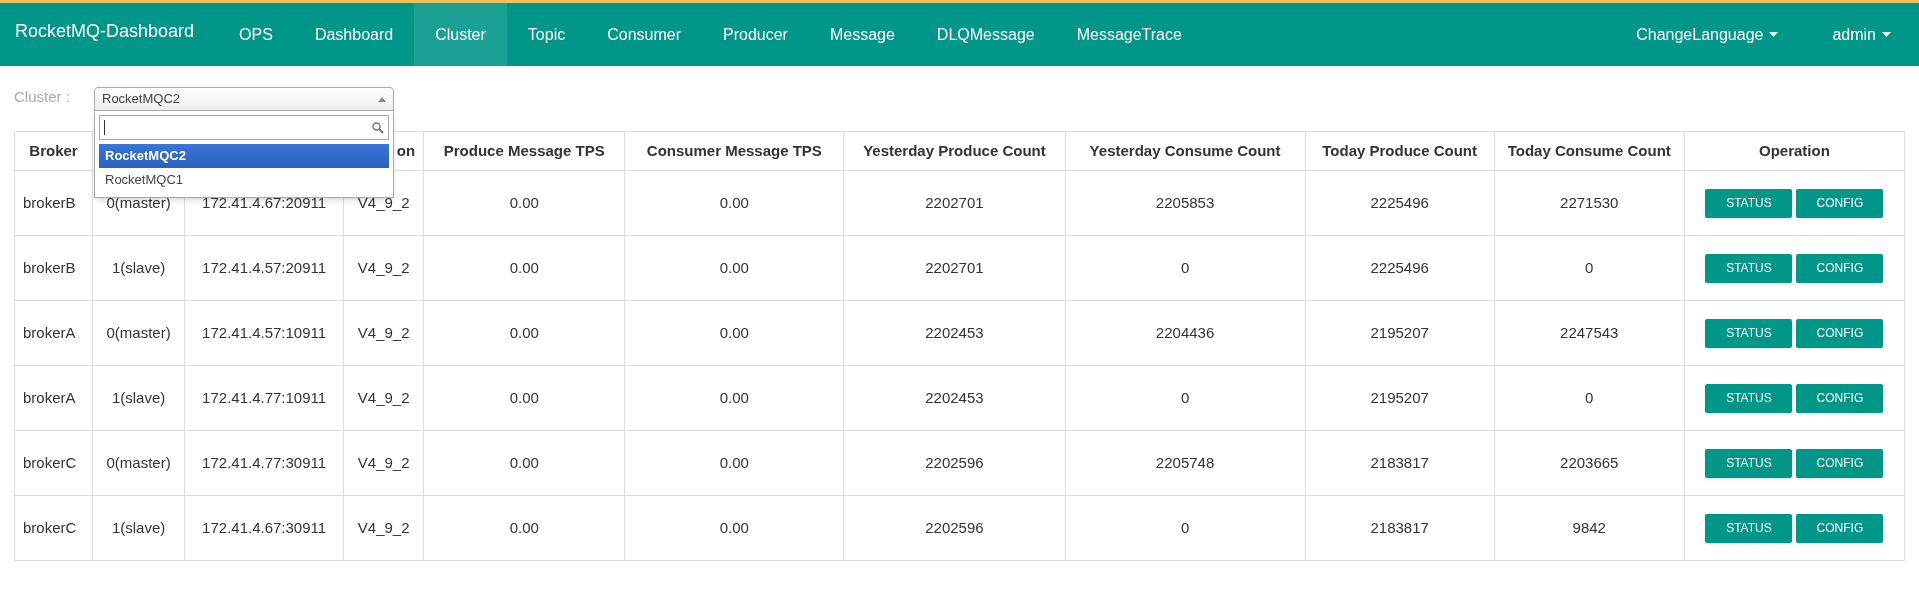 Image resolution: width=1919 pixels, height=591 pixels. Describe the element at coordinates (264, 202) in the screenshot. I see `table-cell: 172.41.4.67:20911` at that location.